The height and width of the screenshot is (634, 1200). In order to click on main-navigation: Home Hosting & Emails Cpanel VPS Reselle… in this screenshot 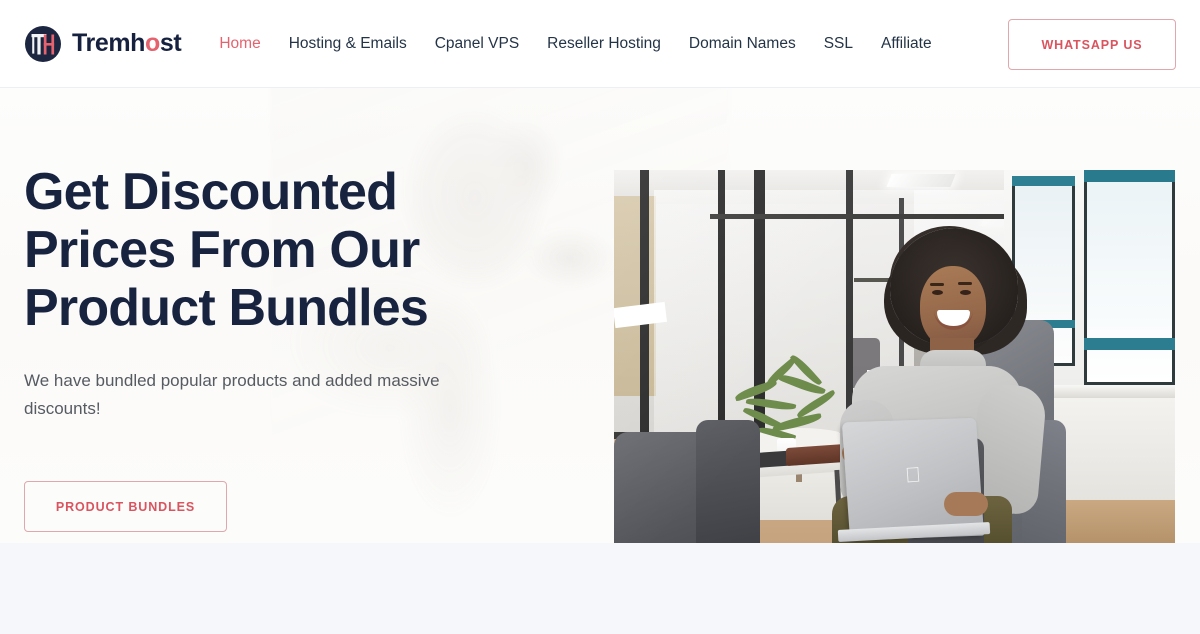, I will do `click(575, 44)`.